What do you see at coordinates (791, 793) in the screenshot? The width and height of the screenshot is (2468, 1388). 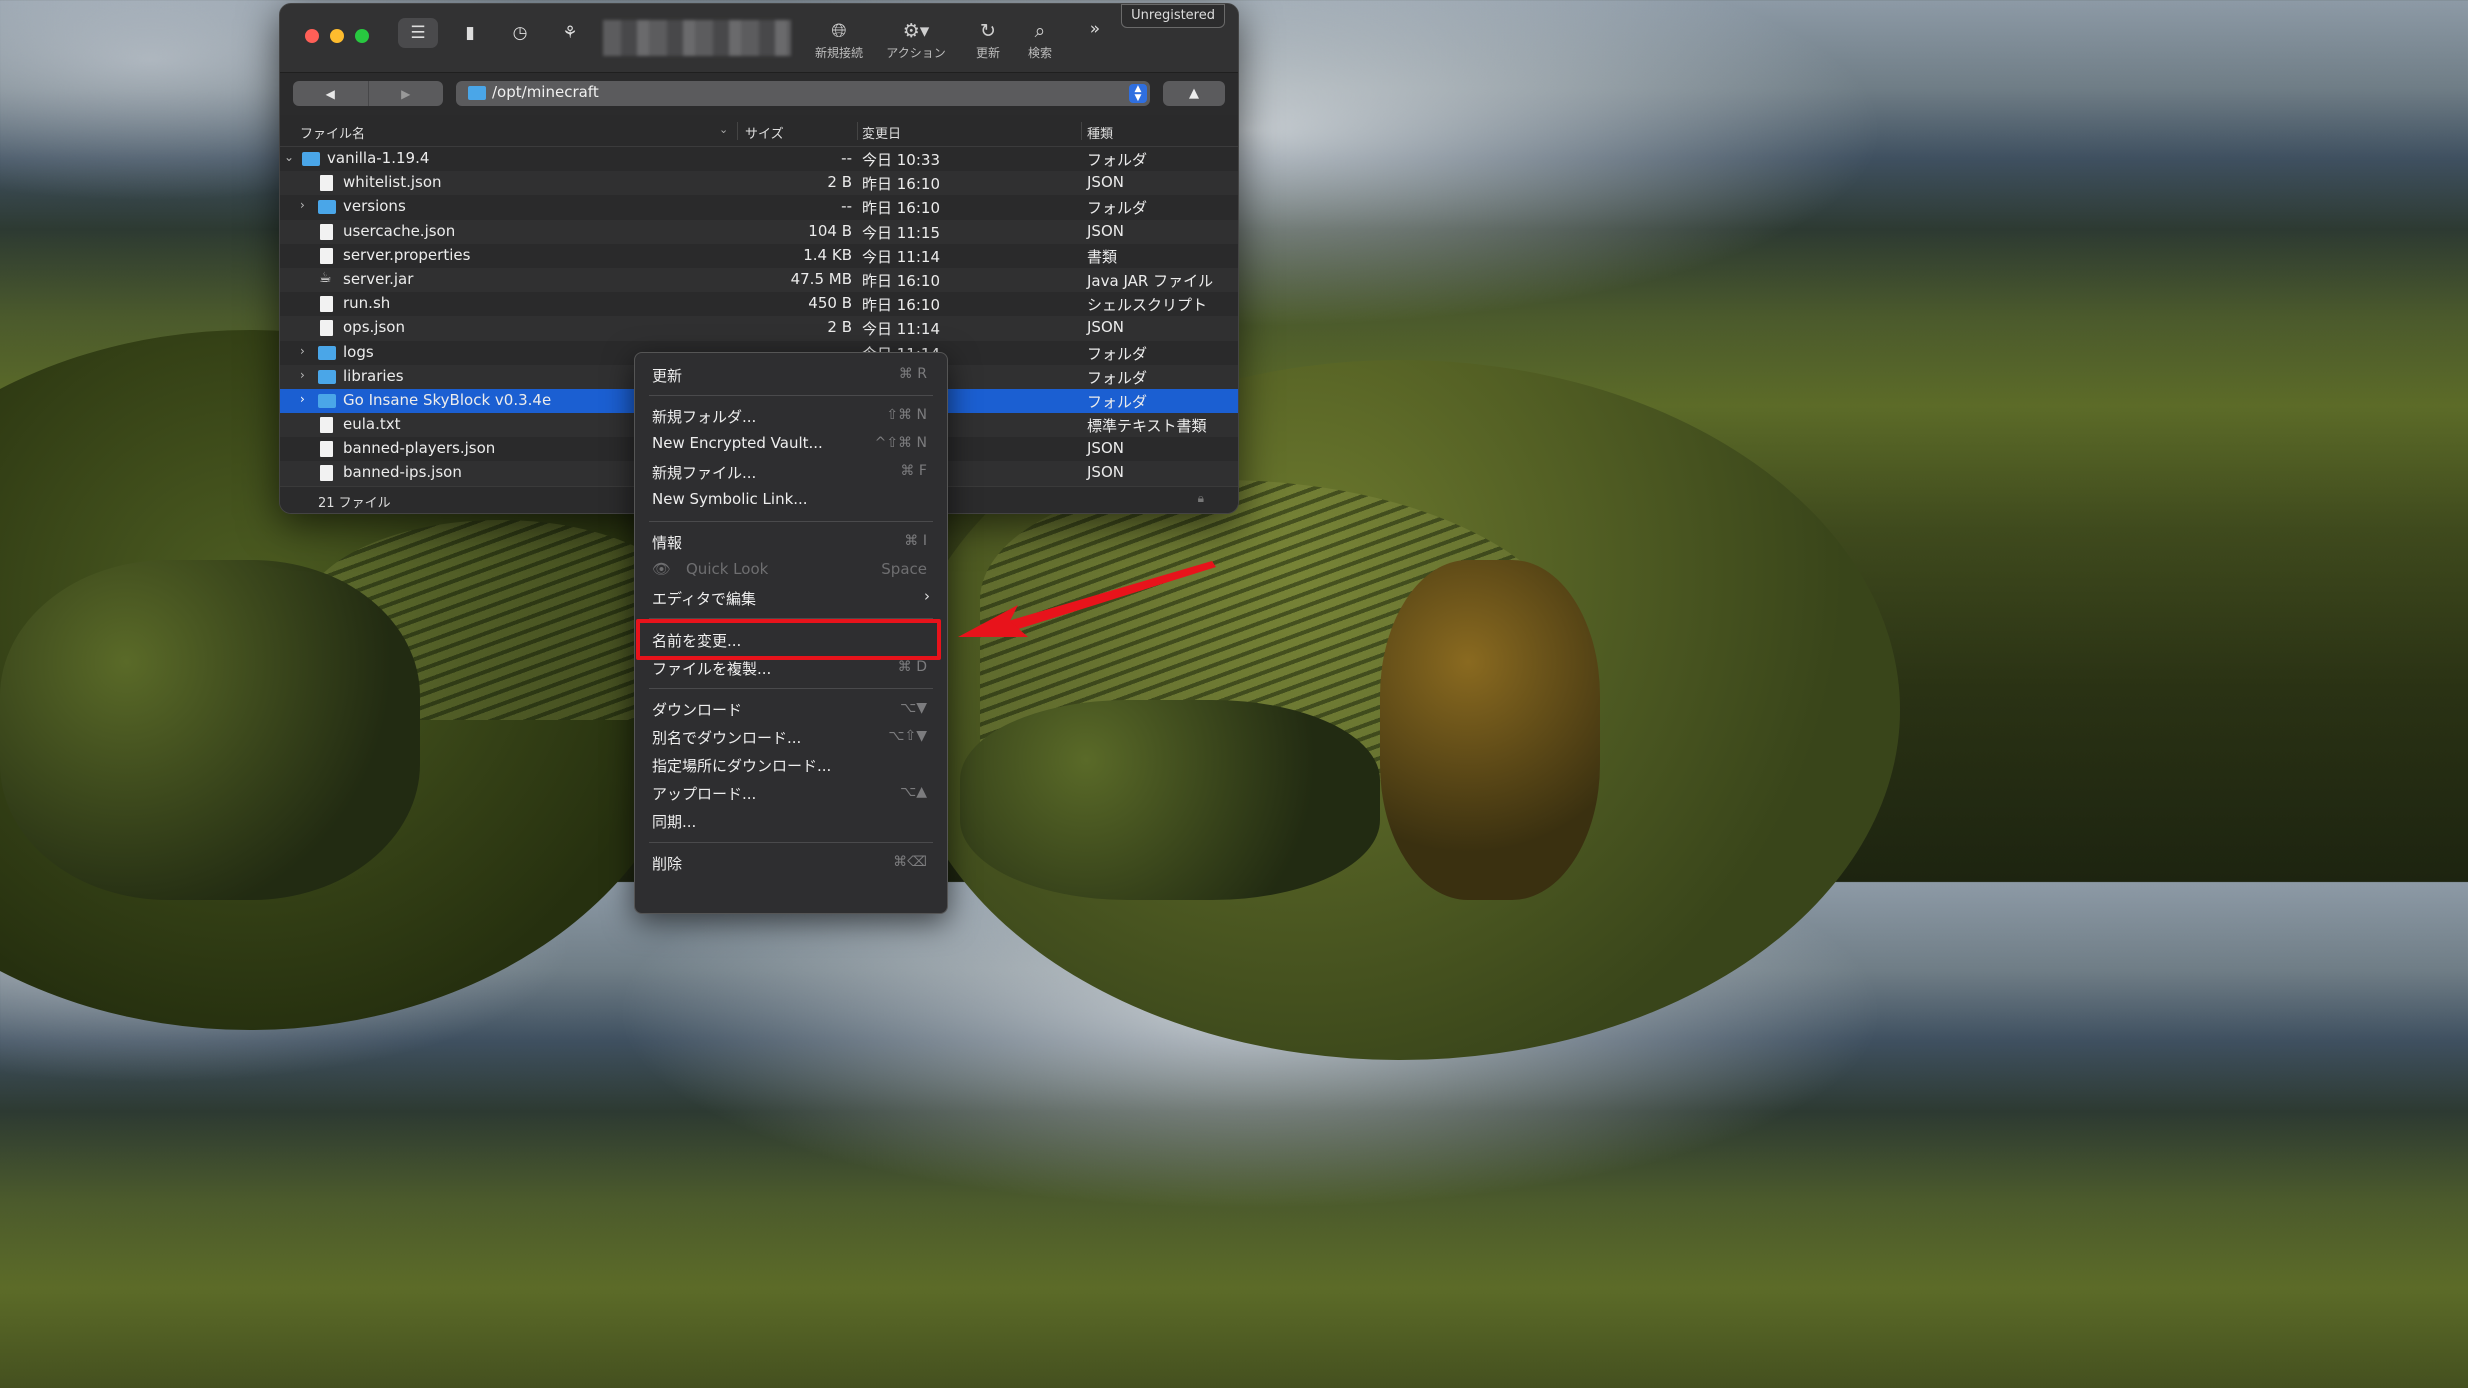 I see `menu-item-upload: アップロード... ⌥▲` at bounding box center [791, 793].